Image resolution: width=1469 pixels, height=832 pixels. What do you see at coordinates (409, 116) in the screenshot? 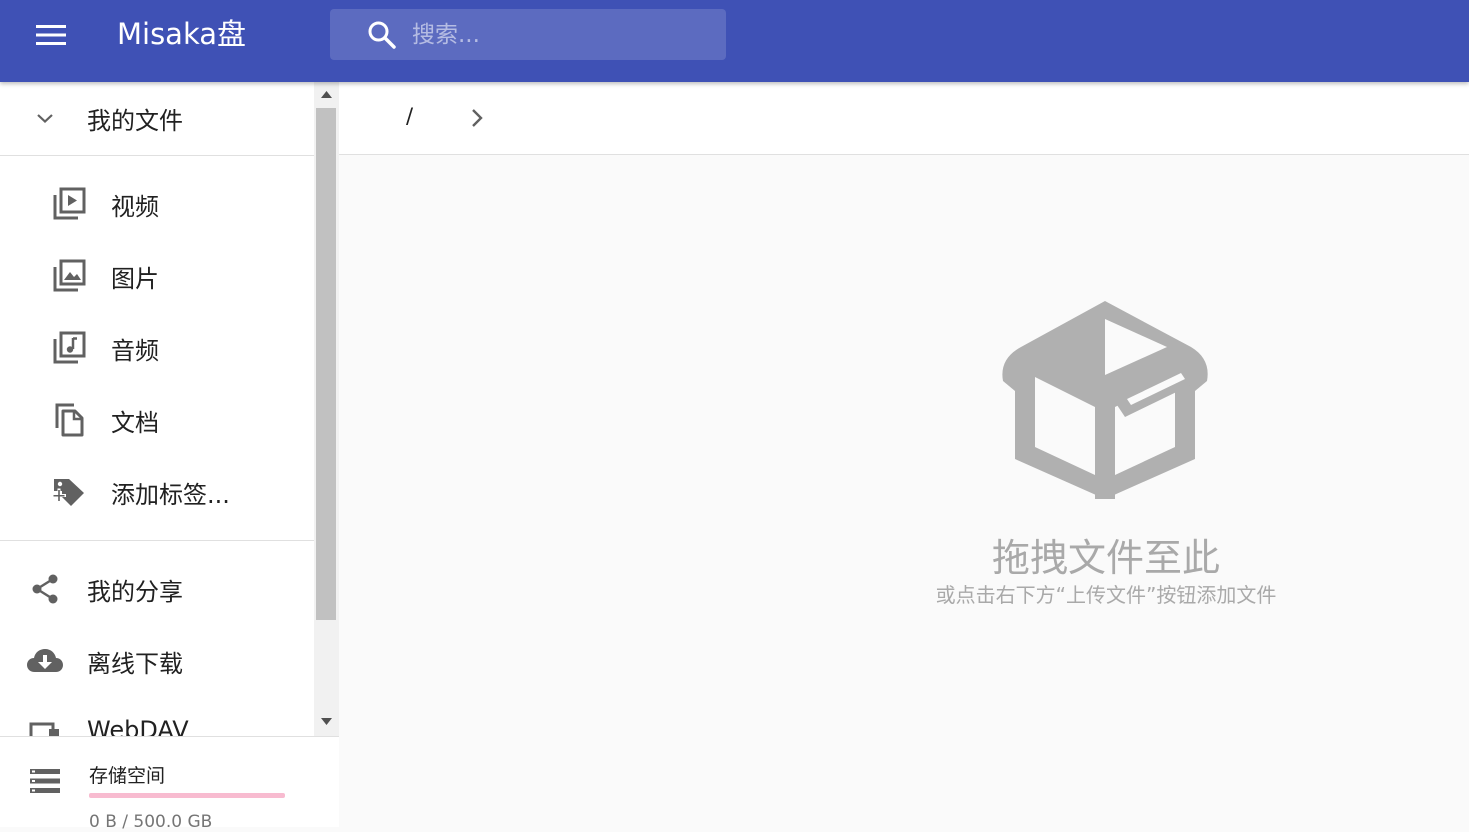
I see `breadcrumb-root: /` at bounding box center [409, 116].